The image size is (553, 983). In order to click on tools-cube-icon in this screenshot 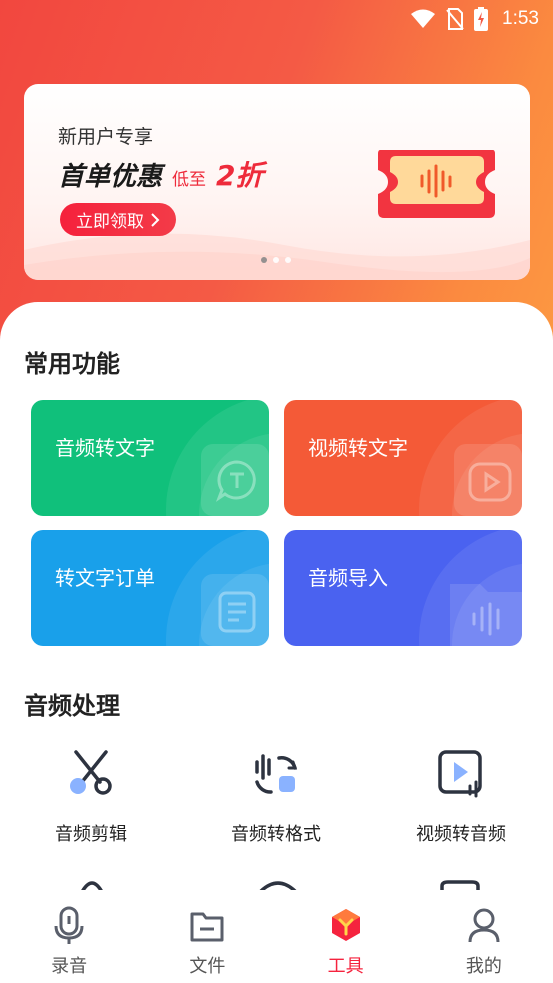, I will do `click(345, 925)`.